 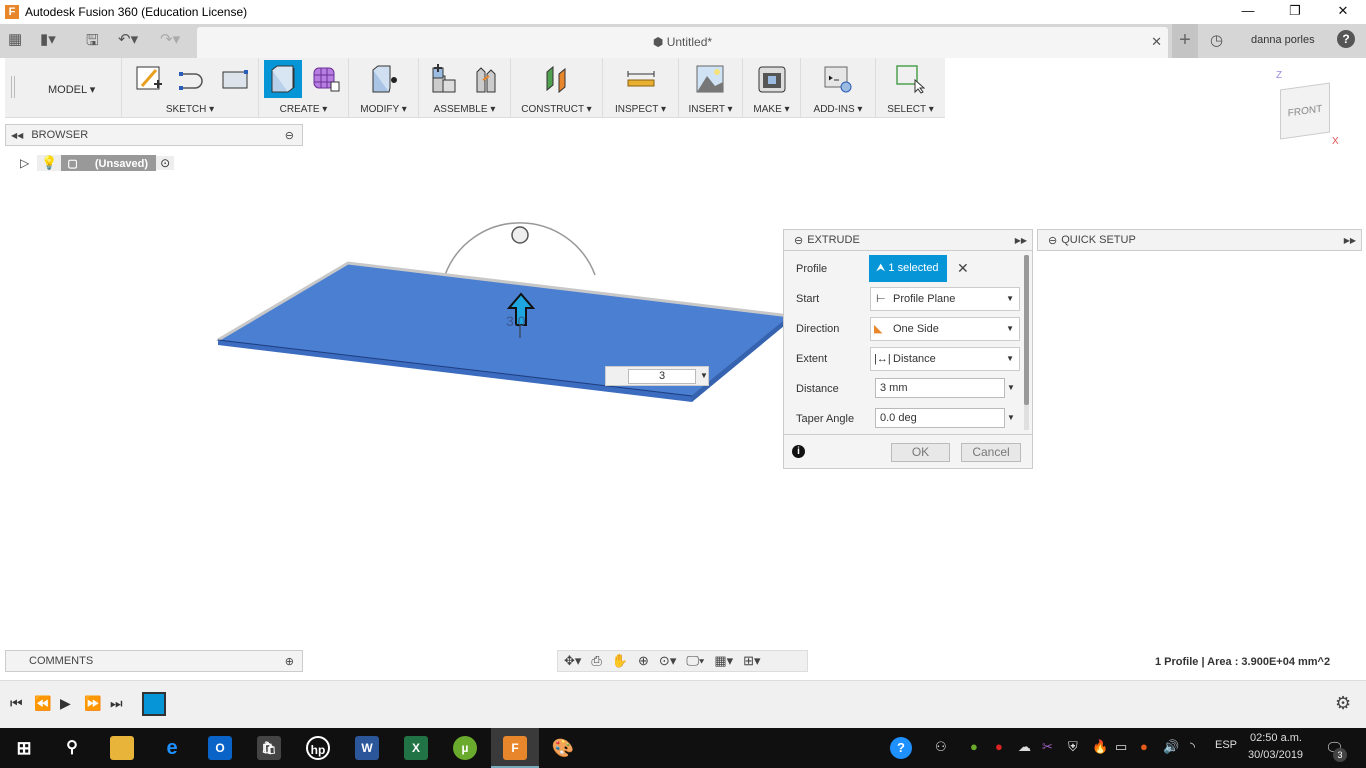 What do you see at coordinates (1052, 240) in the screenshot?
I see `collapse-icon: ⊖` at bounding box center [1052, 240].